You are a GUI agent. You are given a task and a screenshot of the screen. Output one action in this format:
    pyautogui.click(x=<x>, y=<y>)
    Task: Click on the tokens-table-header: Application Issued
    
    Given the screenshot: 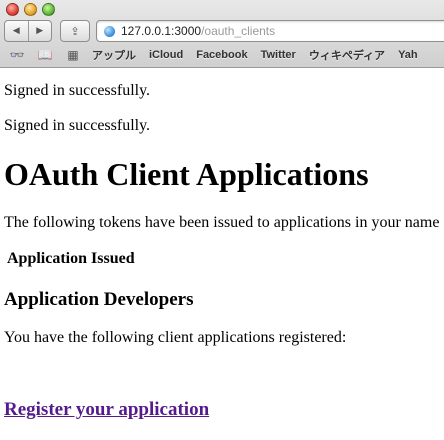 What is the action you would take?
    pyautogui.click(x=71, y=259)
    